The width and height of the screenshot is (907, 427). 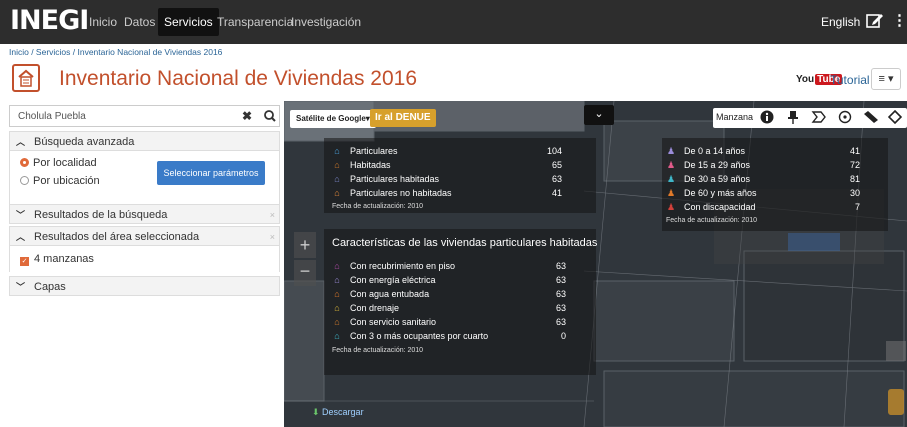 What do you see at coordinates (57, 259) in the screenshot?
I see `manzanas-checkbox: ✓ 4 manzanas` at bounding box center [57, 259].